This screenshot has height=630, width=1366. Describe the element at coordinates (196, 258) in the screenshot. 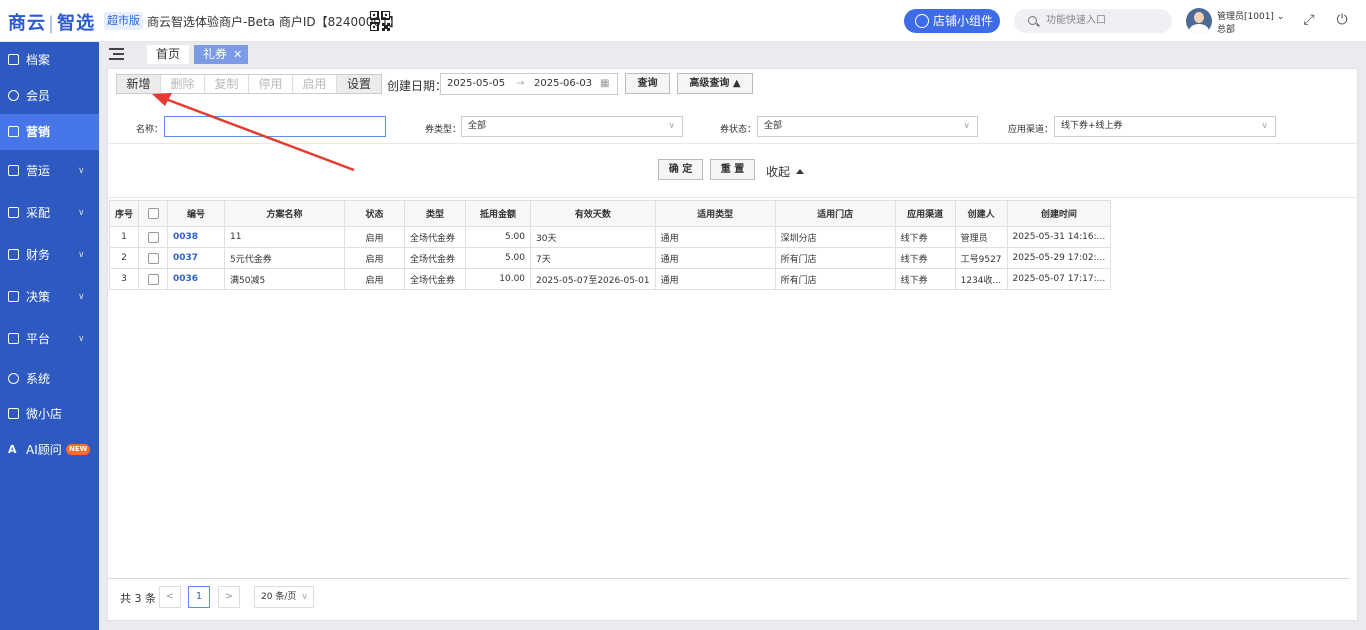

I see `coupon-code-link: 0037` at that location.